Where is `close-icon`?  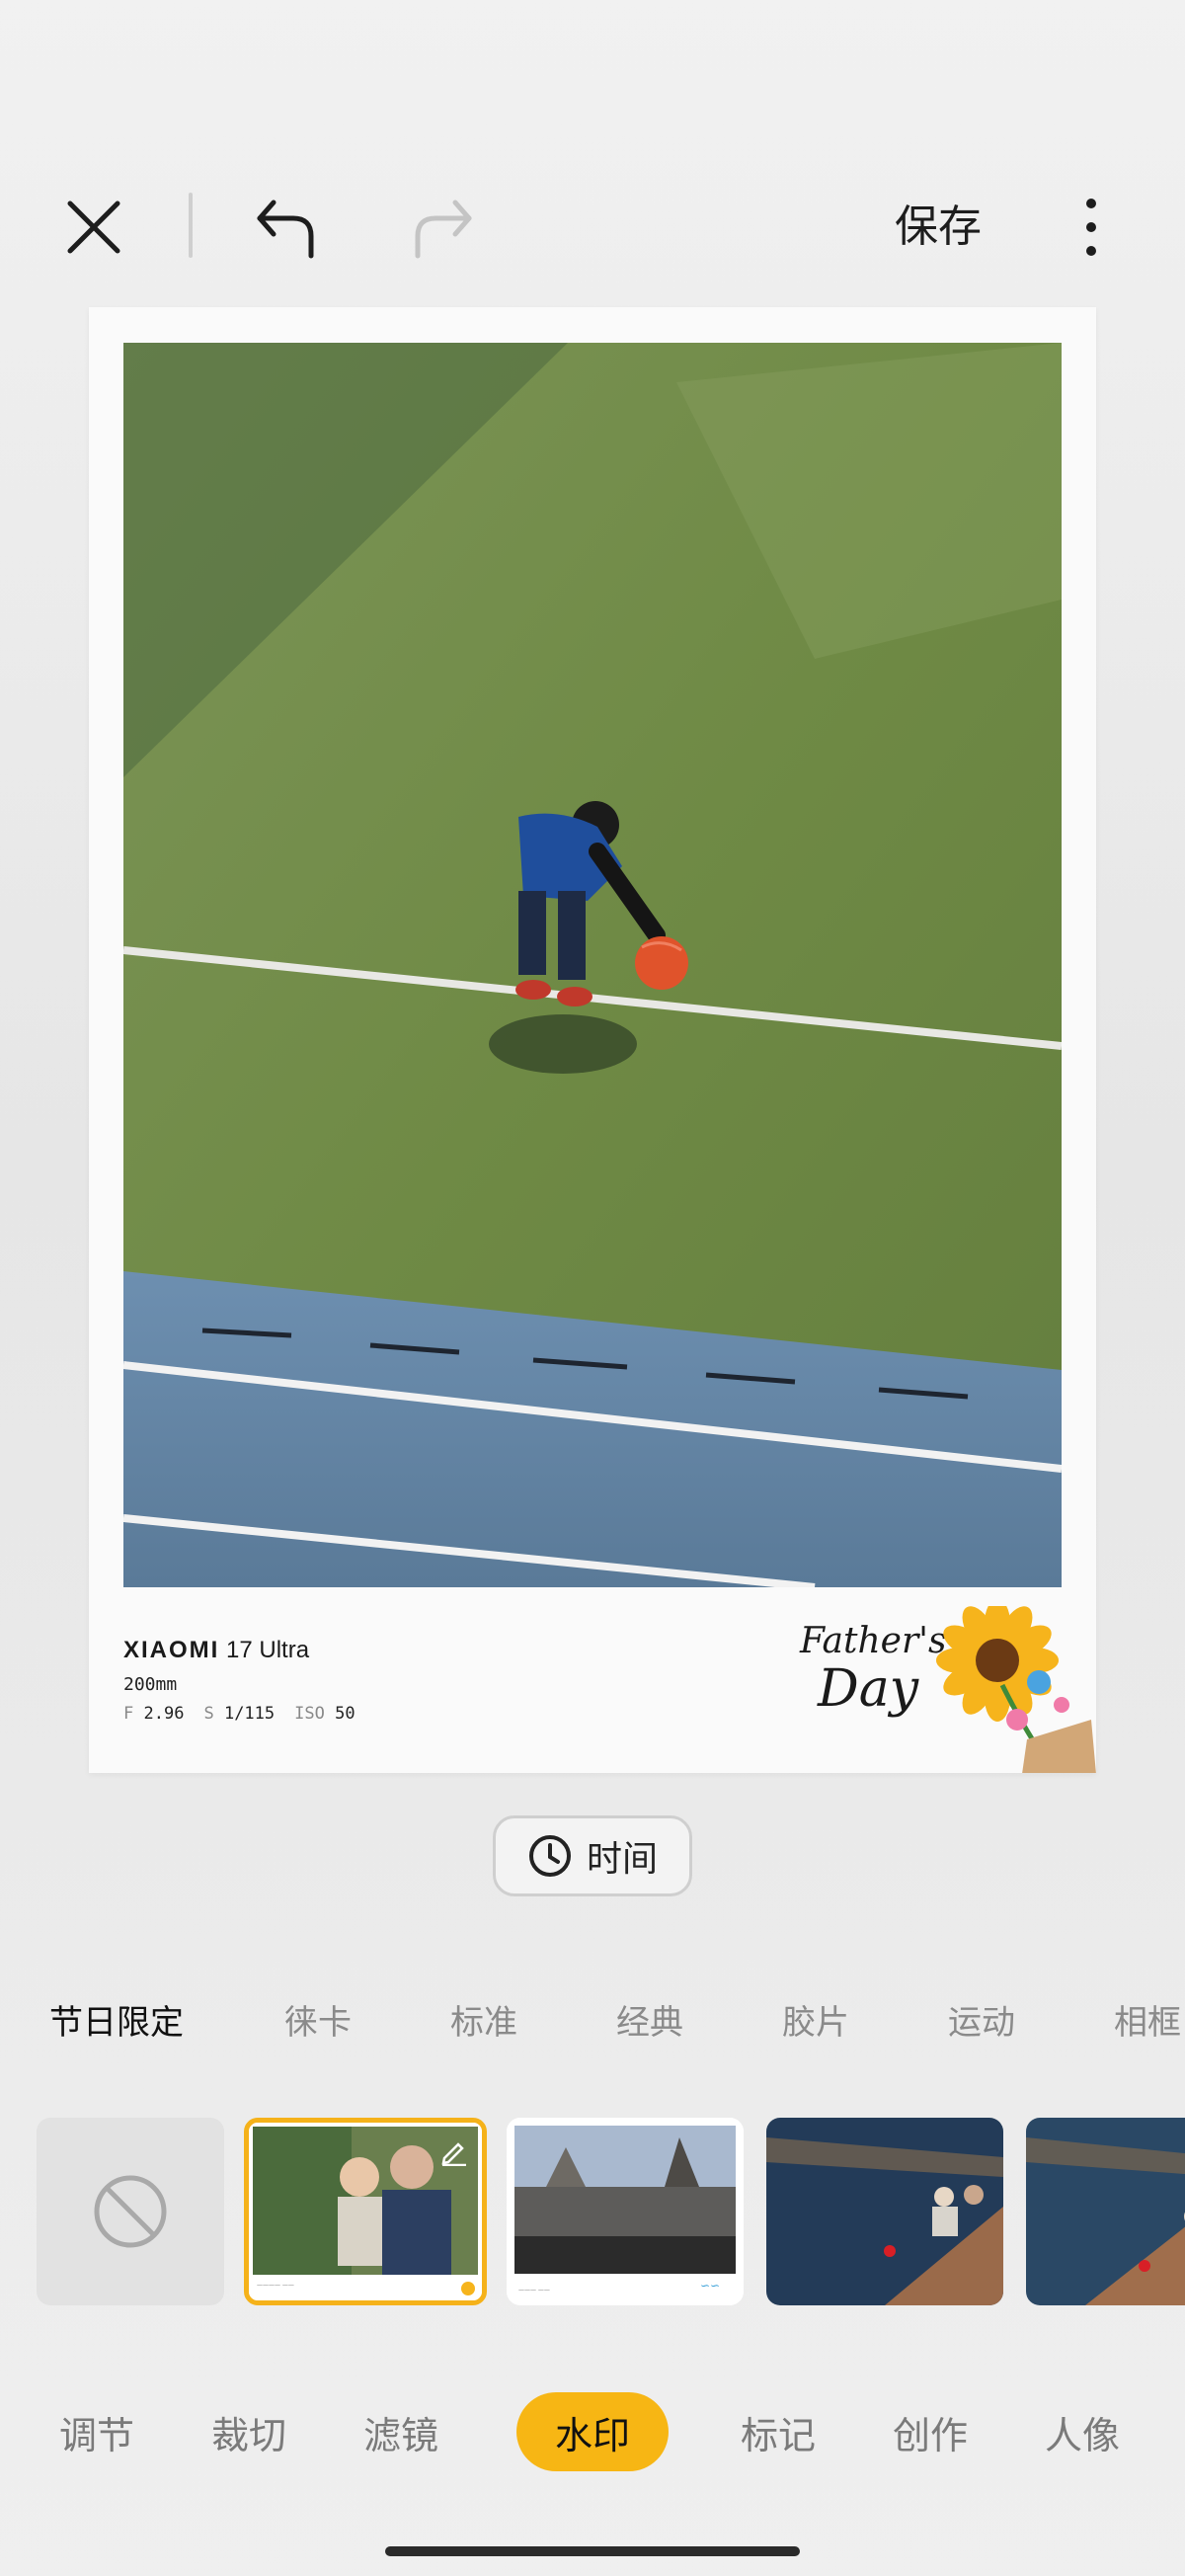 close-icon is located at coordinates (94, 227).